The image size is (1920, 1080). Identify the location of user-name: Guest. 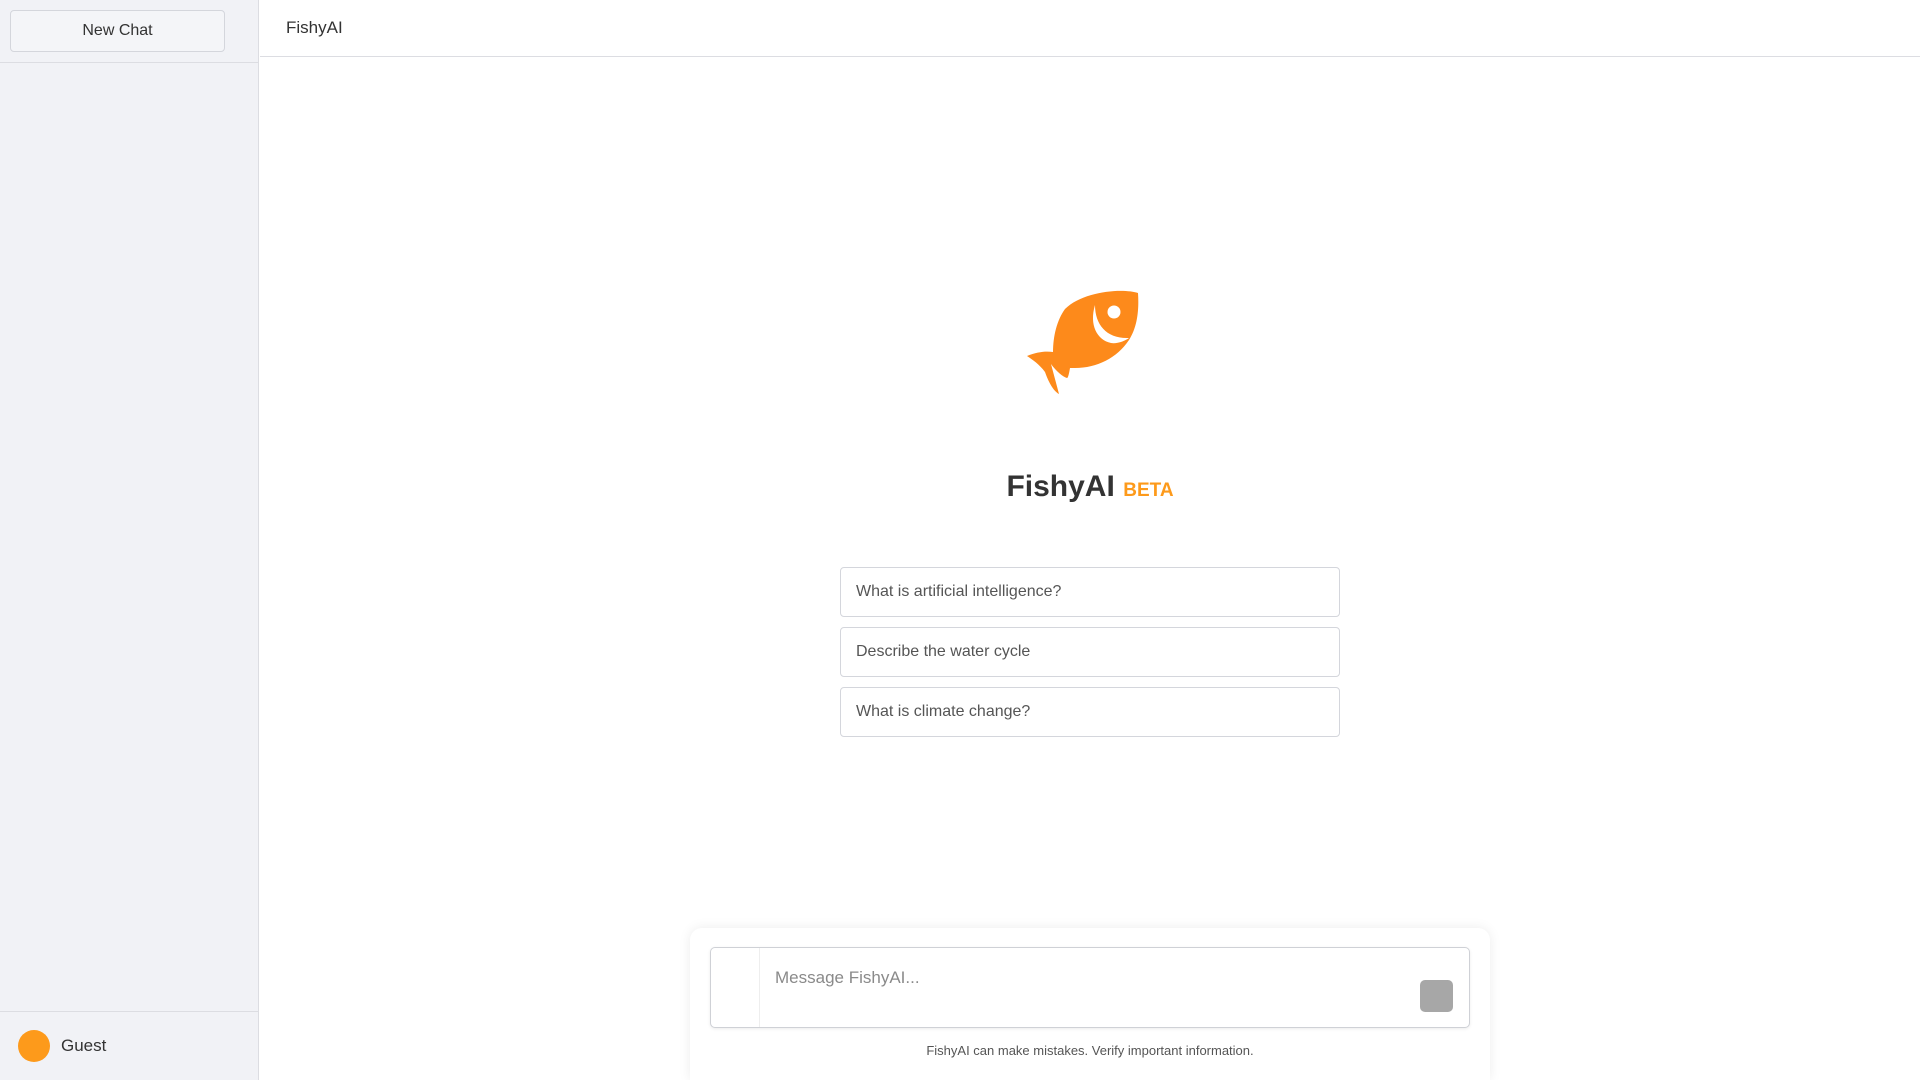
(84, 1045).